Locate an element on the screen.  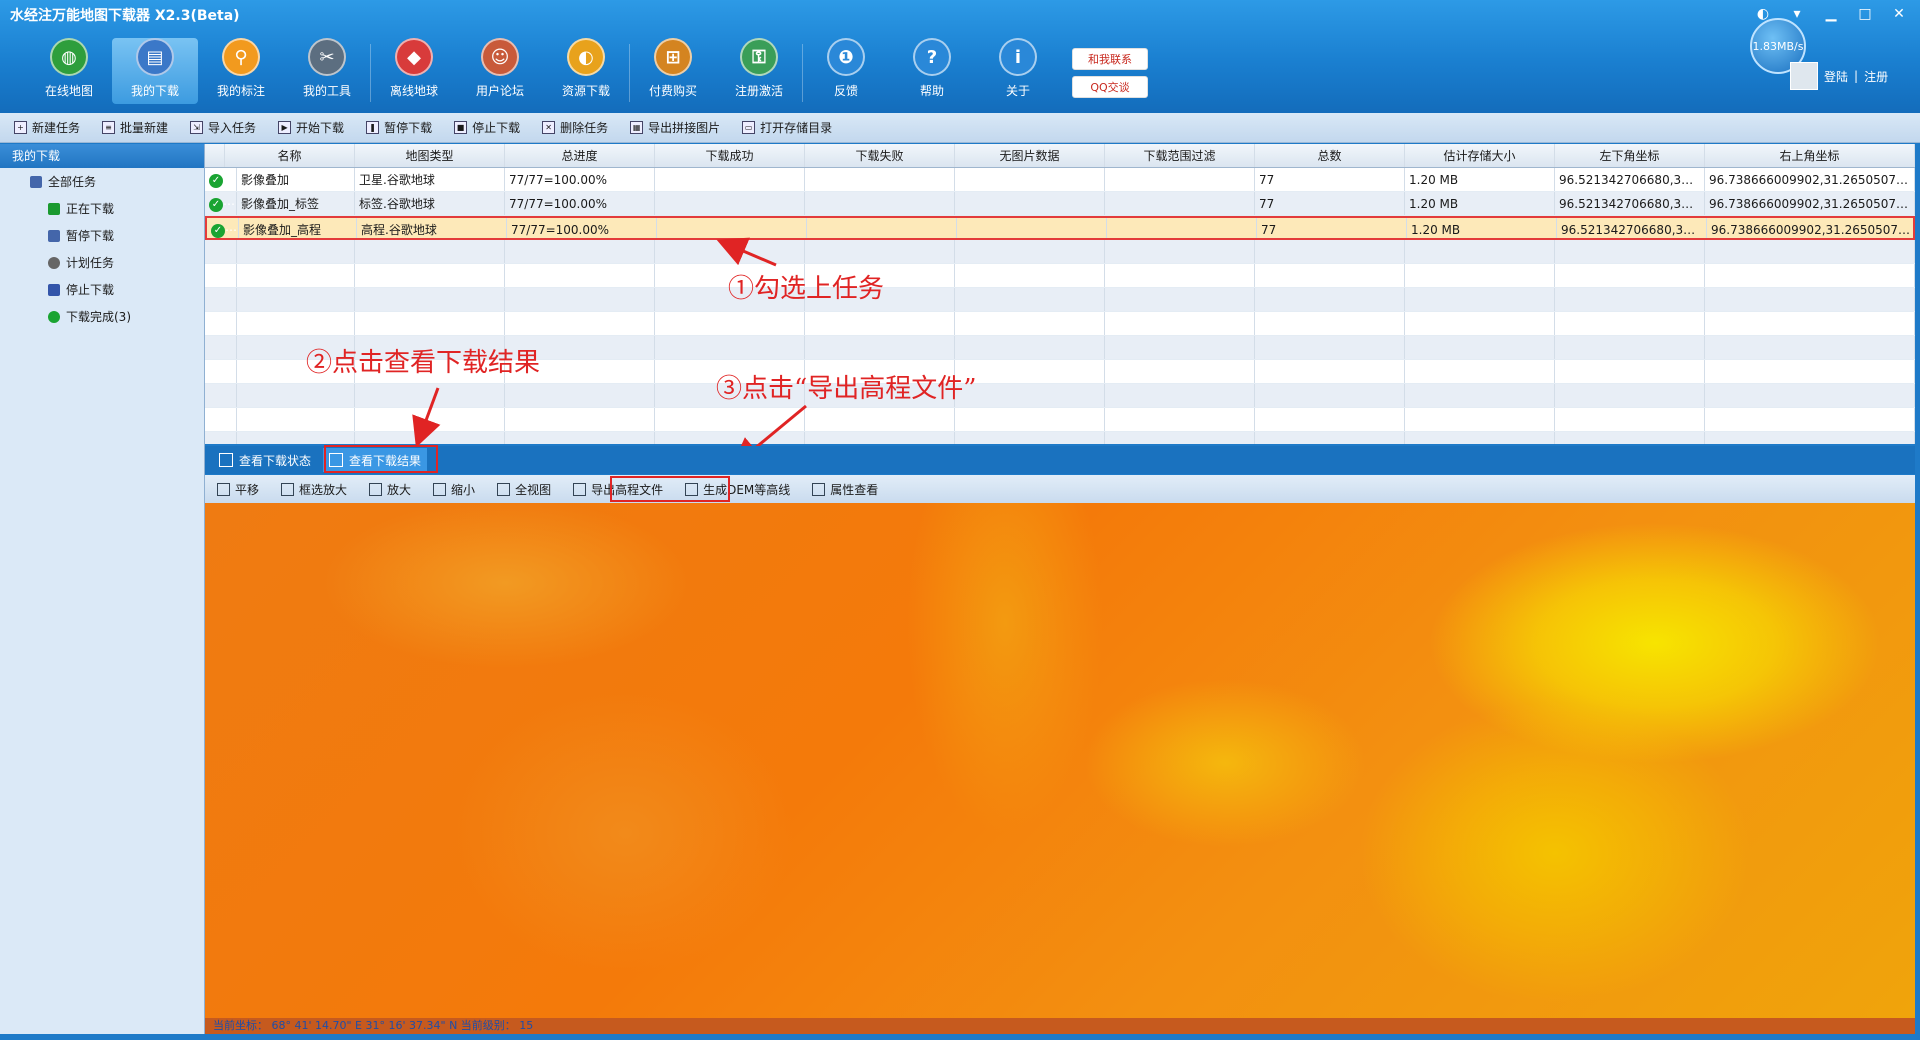
action-folder: ▭ 打开存储目录 is located at coordinates (792, 127).